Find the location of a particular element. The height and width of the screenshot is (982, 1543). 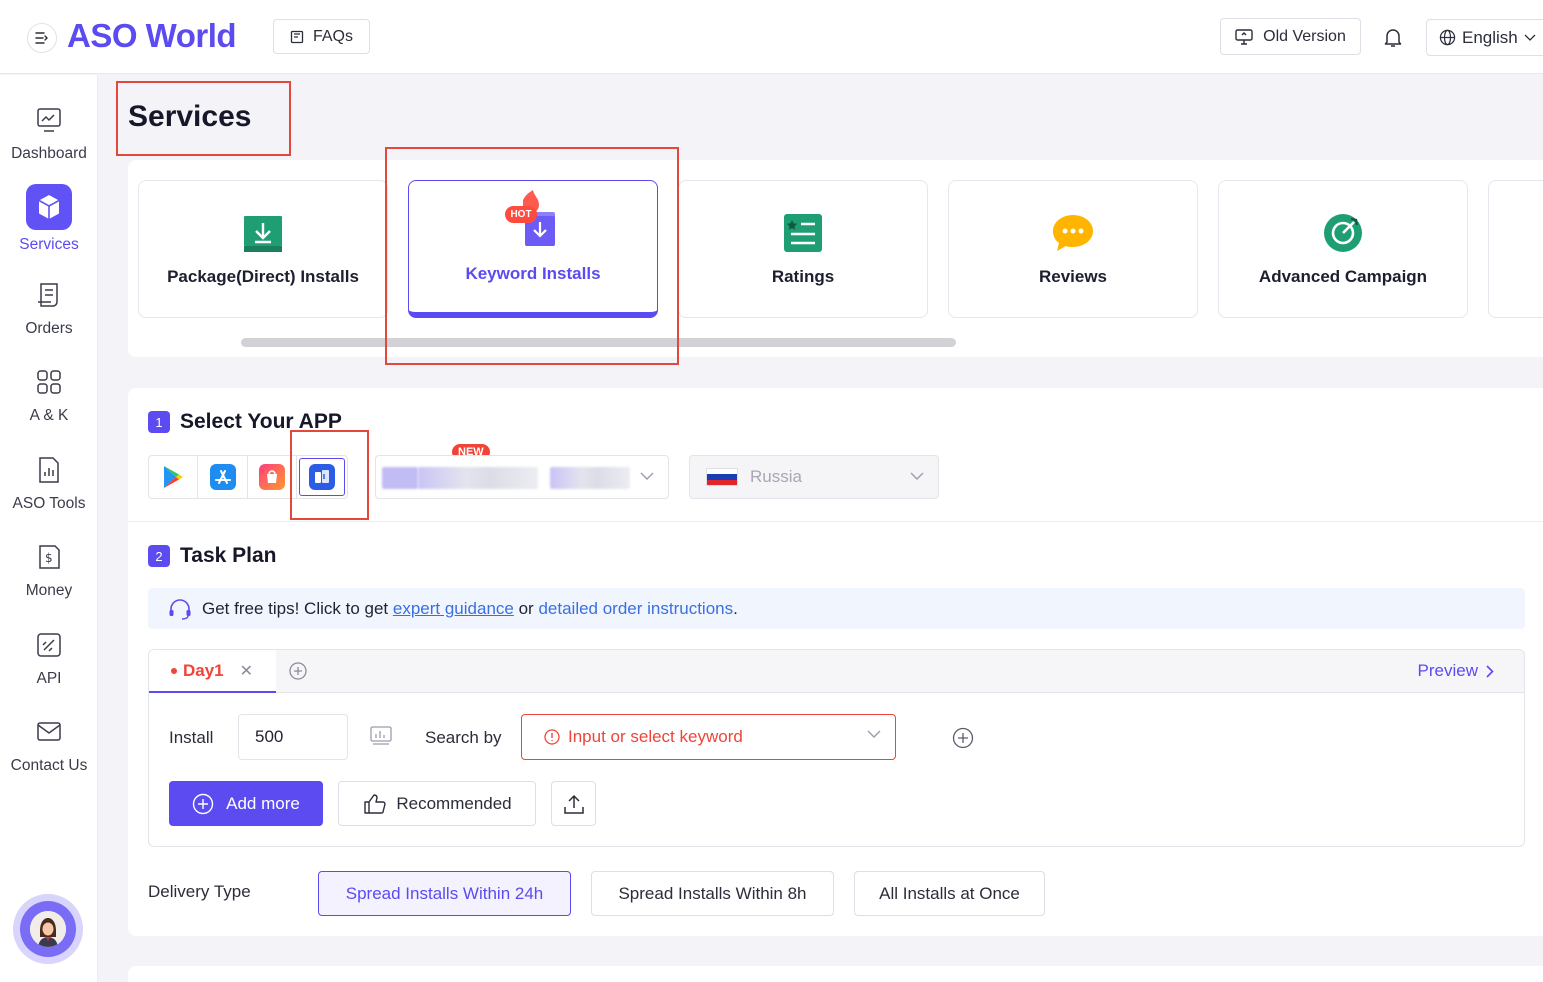

faq-button: FAQs is located at coordinates (321, 36).